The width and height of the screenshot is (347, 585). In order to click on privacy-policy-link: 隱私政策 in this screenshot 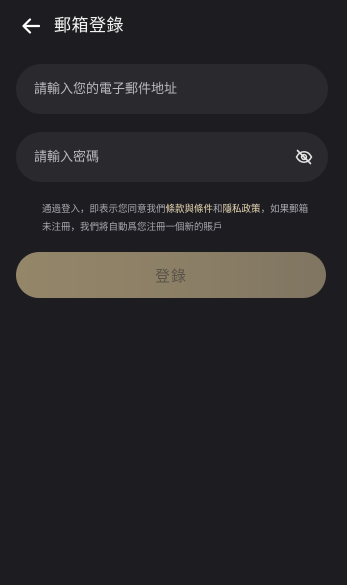, I will do `click(242, 209)`.